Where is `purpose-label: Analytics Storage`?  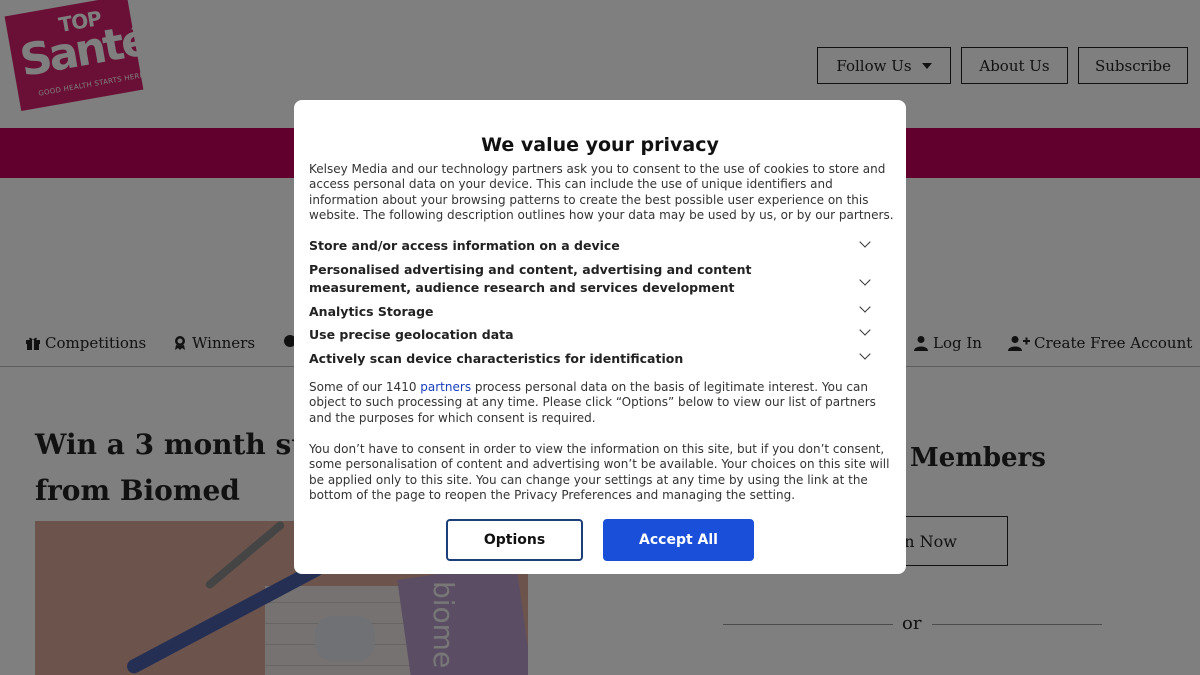 purpose-label: Analytics Storage is located at coordinates (371, 311).